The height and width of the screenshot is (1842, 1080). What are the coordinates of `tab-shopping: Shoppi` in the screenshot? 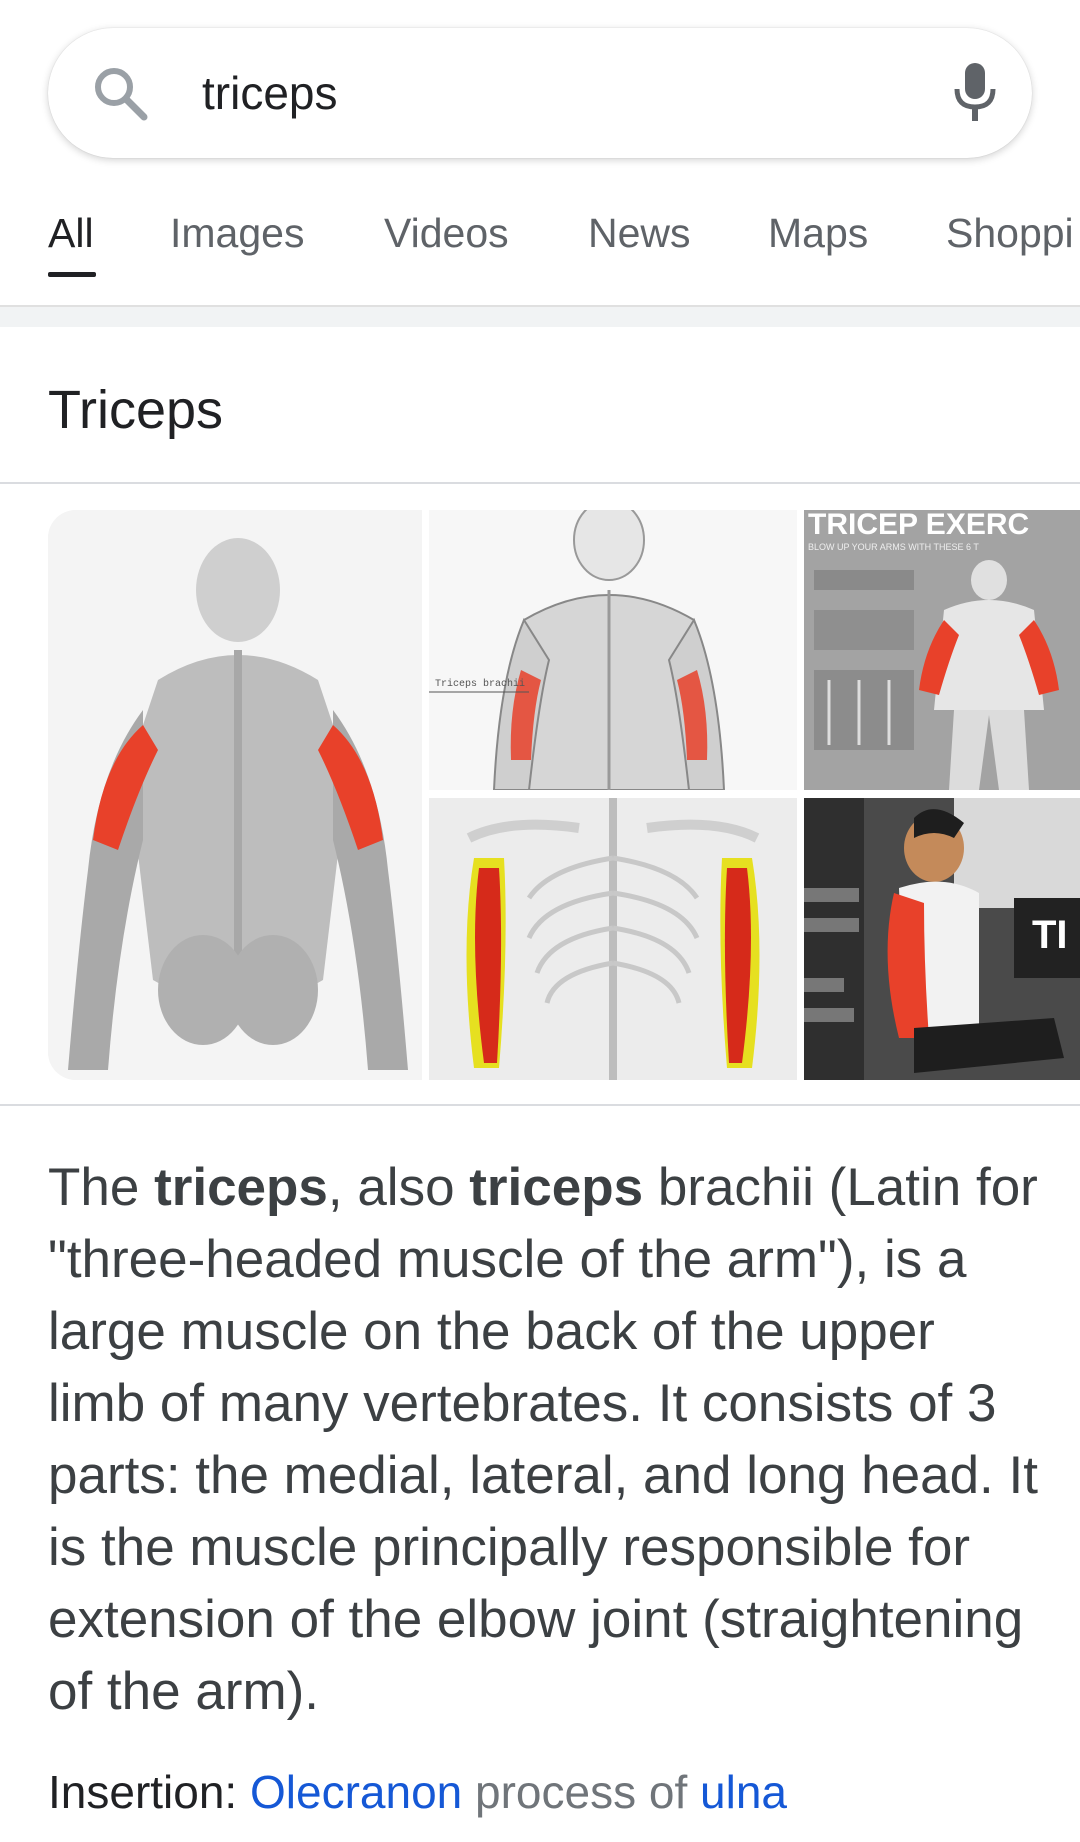 It's located at (1010, 233).